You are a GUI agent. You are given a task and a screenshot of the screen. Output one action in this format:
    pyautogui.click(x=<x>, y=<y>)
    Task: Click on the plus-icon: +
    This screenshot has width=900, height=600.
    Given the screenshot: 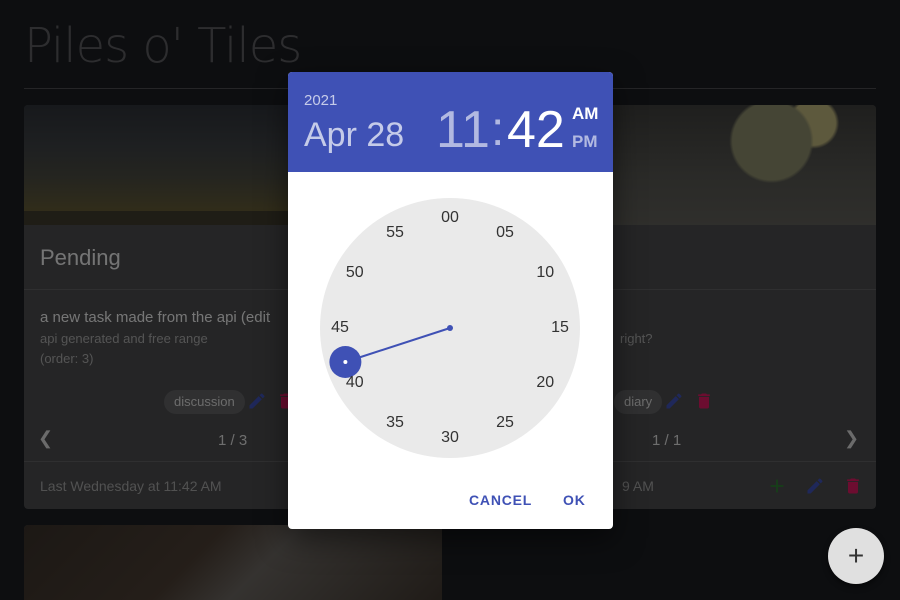 What is the action you would take?
    pyautogui.click(x=856, y=555)
    